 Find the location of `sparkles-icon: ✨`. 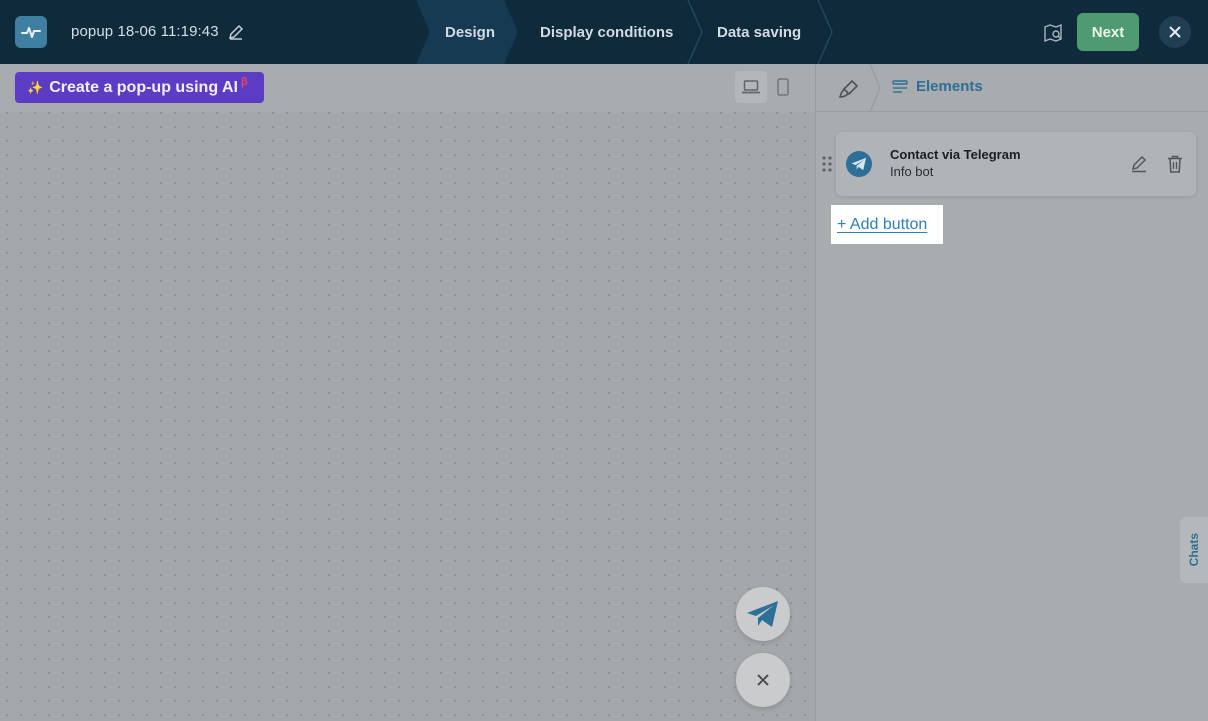

sparkles-icon: ✨ is located at coordinates (35, 87).